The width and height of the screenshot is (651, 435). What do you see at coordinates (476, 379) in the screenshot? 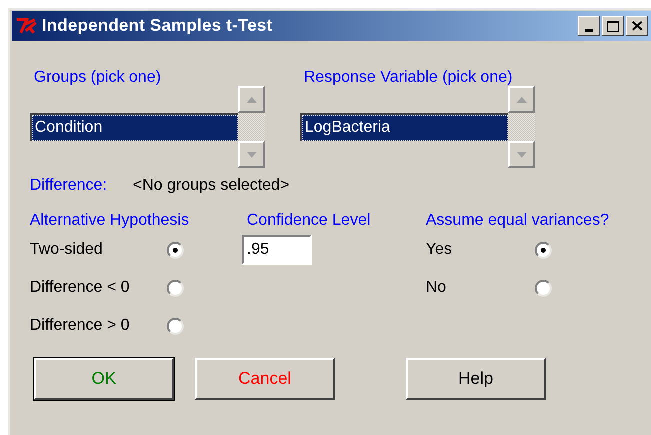
I see `dialog-button: Help` at bounding box center [476, 379].